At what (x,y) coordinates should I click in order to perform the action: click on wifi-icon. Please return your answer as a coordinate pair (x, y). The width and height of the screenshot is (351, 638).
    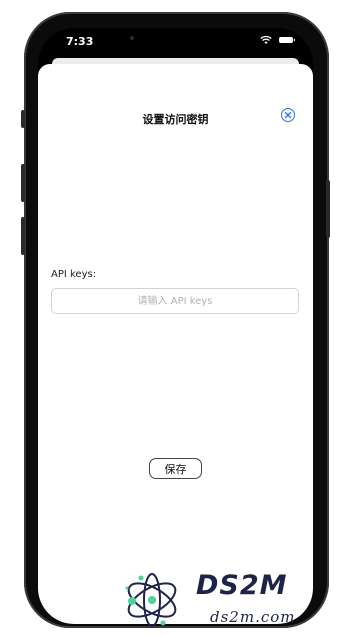
    Looking at the image, I should click on (266, 39).